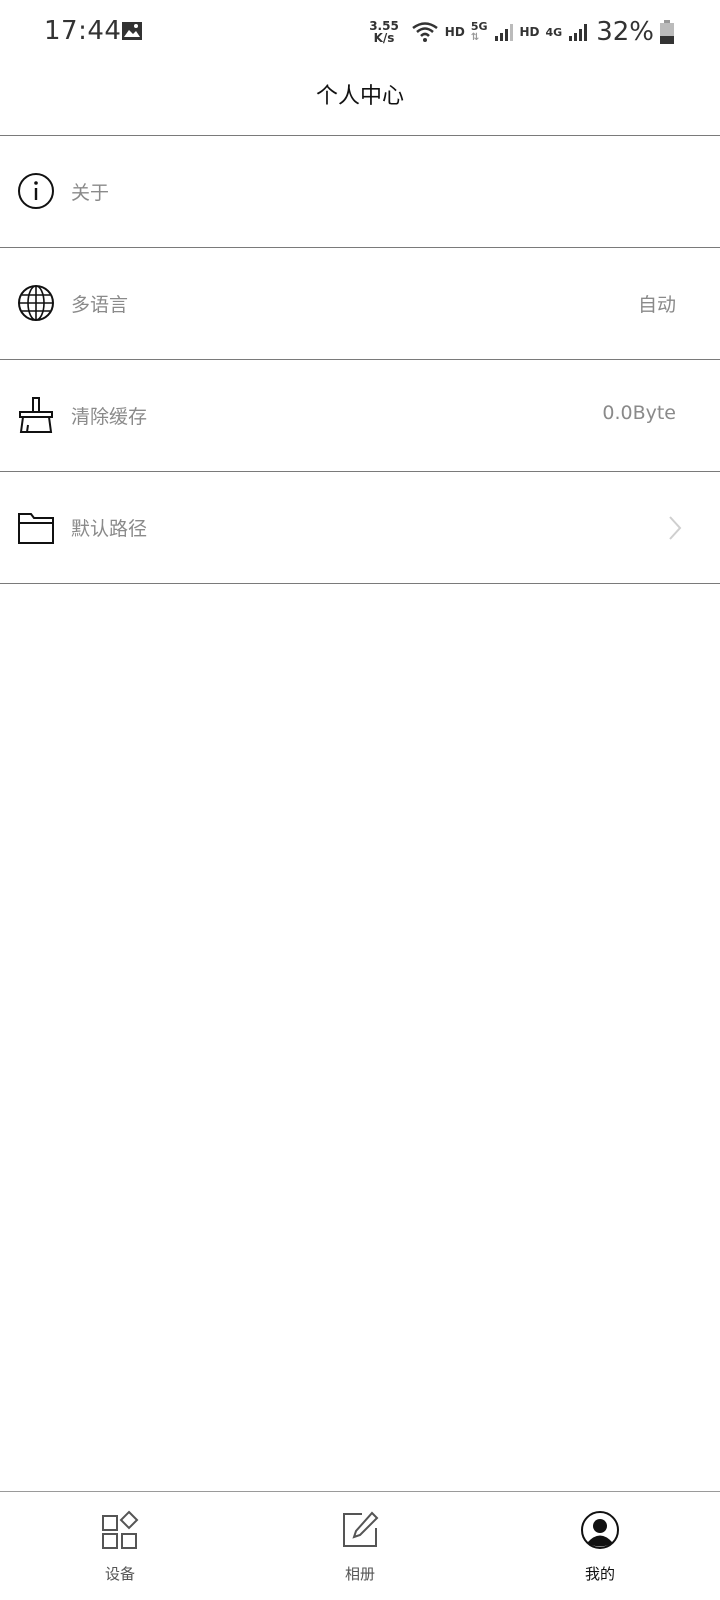 Image resolution: width=720 pixels, height=1600 pixels. I want to click on network-type-2: 4G, so click(554, 32).